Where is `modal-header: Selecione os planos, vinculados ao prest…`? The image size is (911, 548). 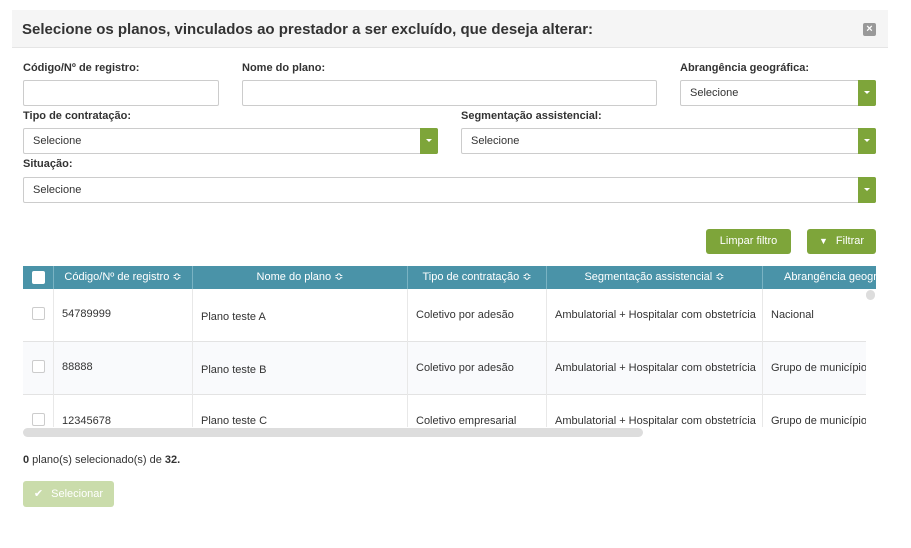
modal-header: Selecione os planos, vinculados ao prest… is located at coordinates (450, 29).